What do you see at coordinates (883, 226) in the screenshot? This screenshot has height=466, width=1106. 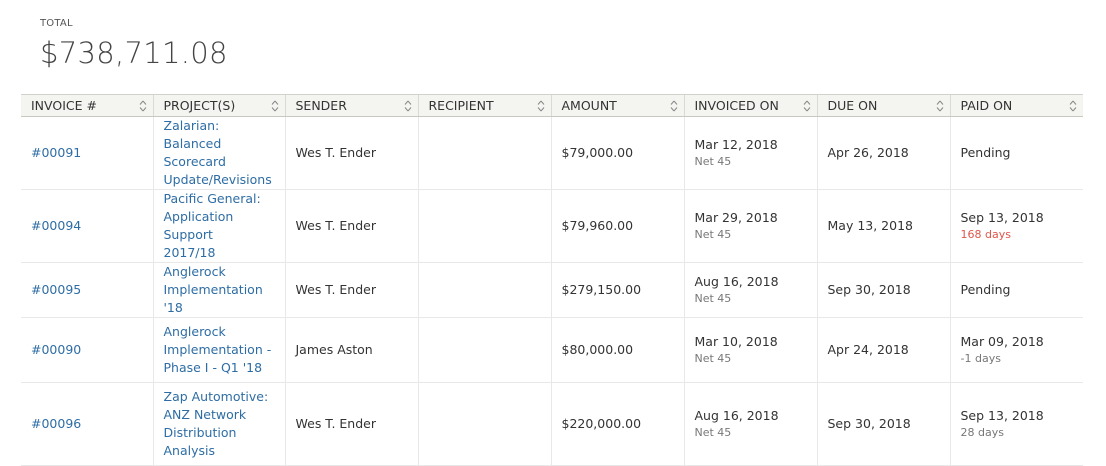 I see `due-on-cell: May 13, 2018` at bounding box center [883, 226].